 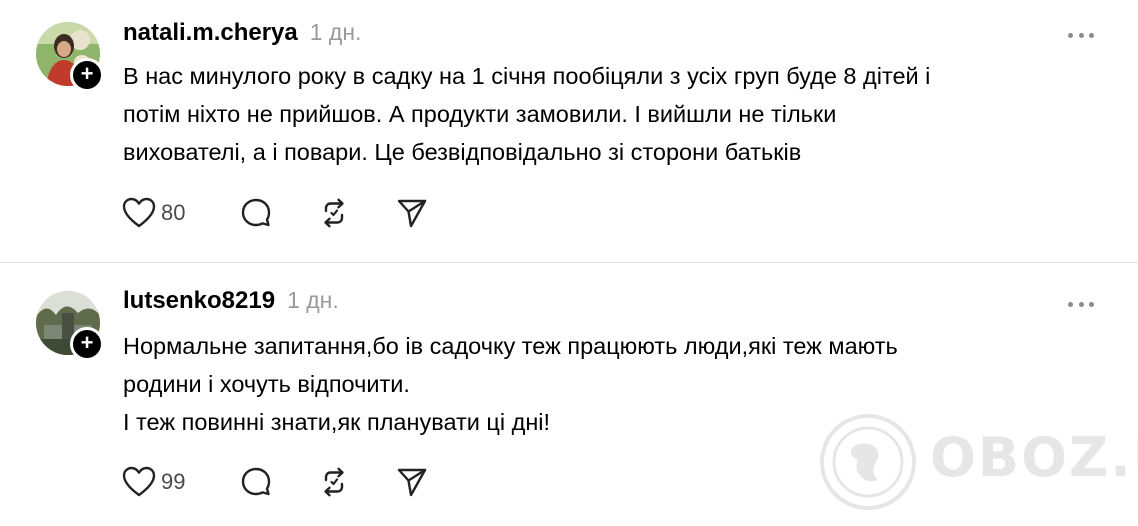 What do you see at coordinates (210, 33) in the screenshot?
I see `username: natali.m.cherya` at bounding box center [210, 33].